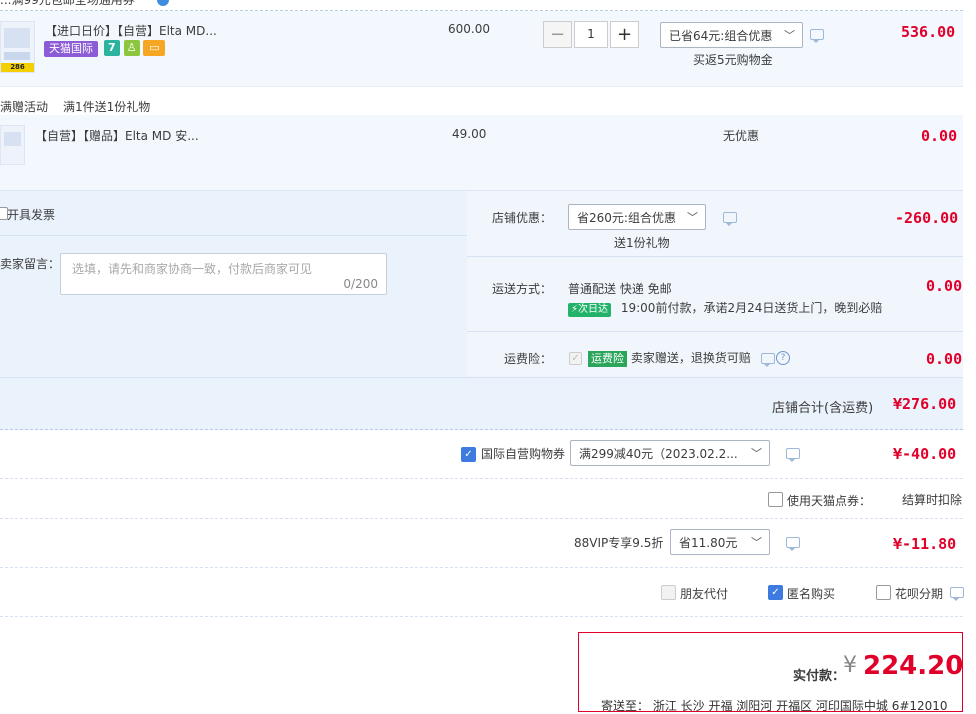  What do you see at coordinates (481, 5) in the screenshot?
I see `top-partial-row: ...满99元包邮全场通用券` at bounding box center [481, 5].